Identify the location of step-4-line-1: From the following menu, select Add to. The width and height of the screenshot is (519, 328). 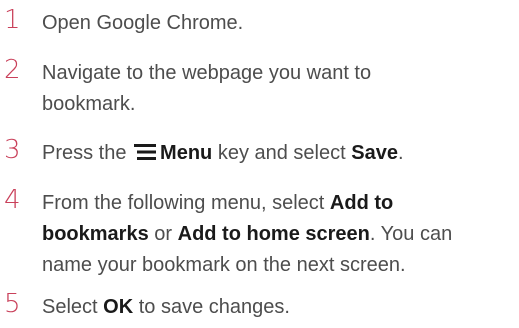
(277, 203).